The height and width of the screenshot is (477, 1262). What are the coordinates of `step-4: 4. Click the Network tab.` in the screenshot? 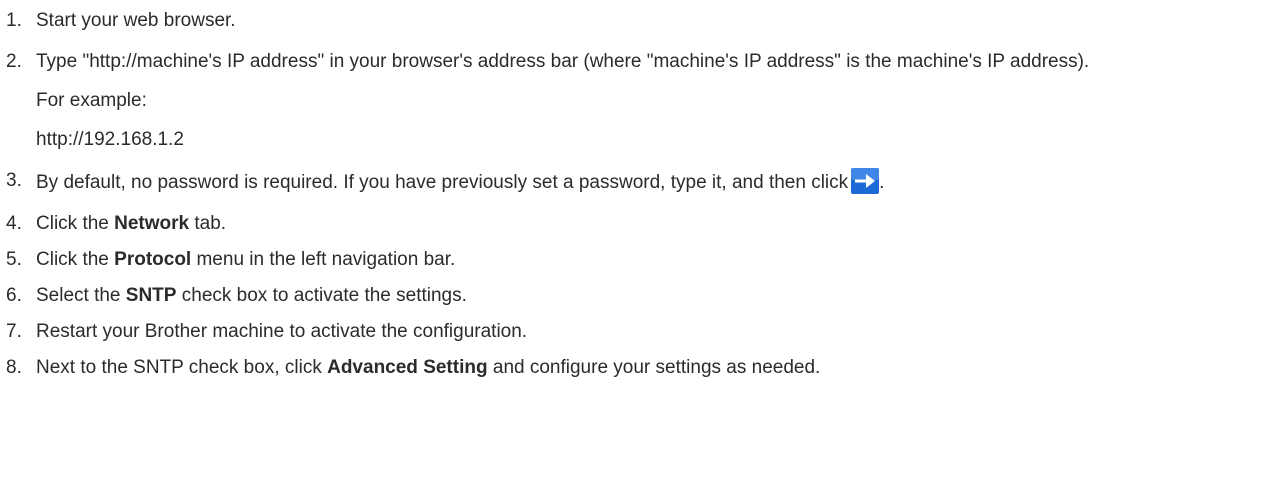 It's located at (634, 223).